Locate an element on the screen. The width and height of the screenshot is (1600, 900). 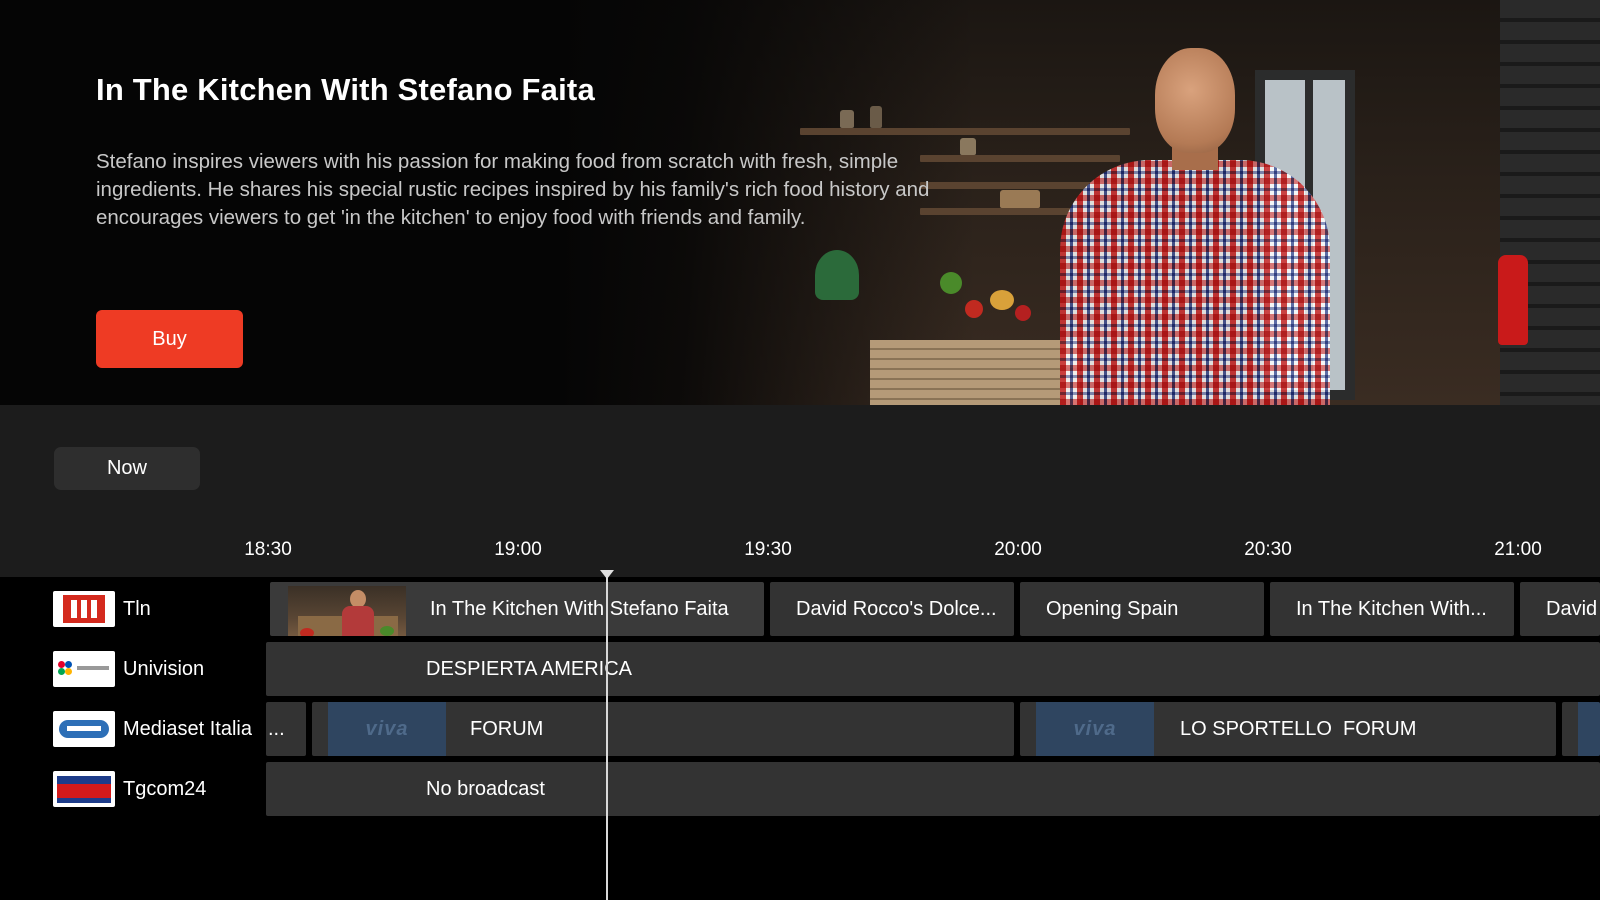
current-time-marker-icon is located at coordinates (607, 574).